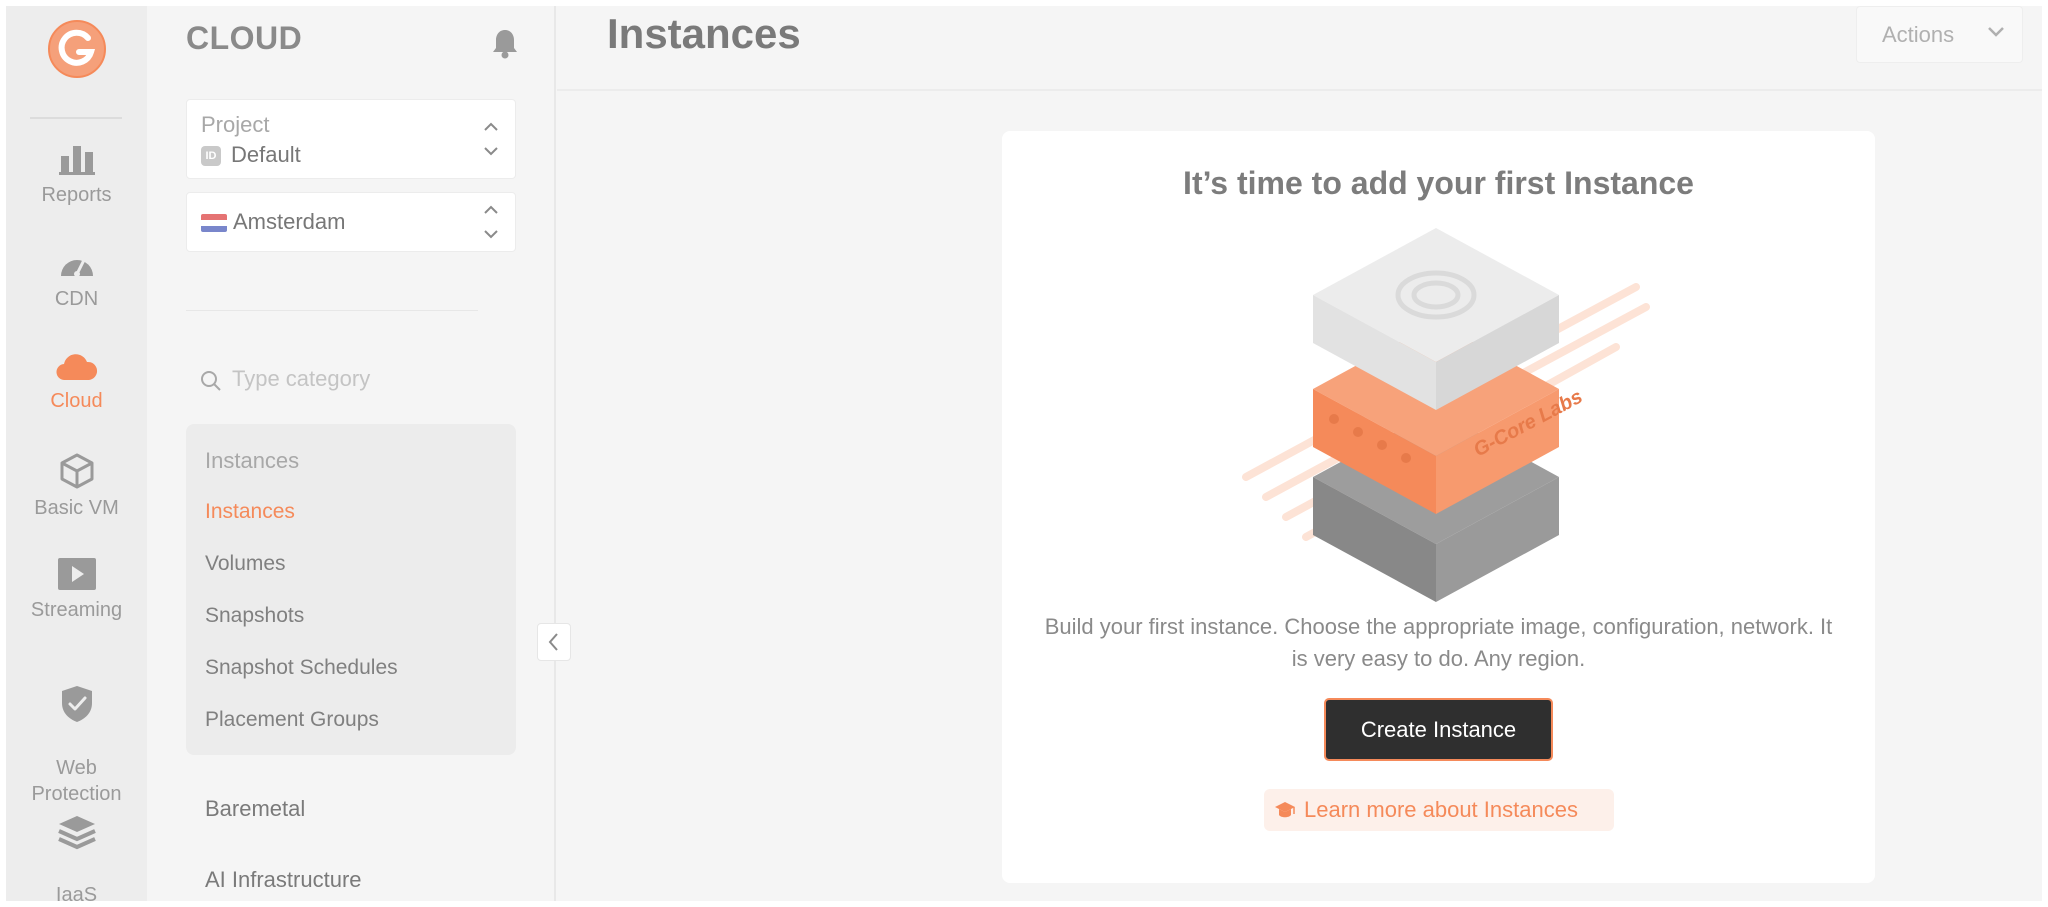  I want to click on play-icon, so click(76, 574).